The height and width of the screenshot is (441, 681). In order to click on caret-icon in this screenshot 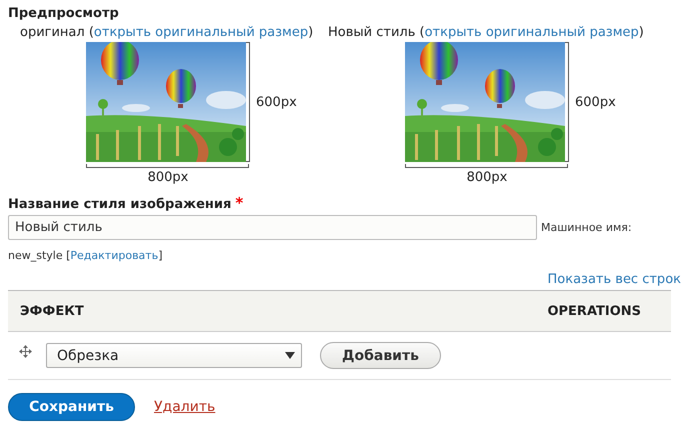, I will do `click(290, 355)`.